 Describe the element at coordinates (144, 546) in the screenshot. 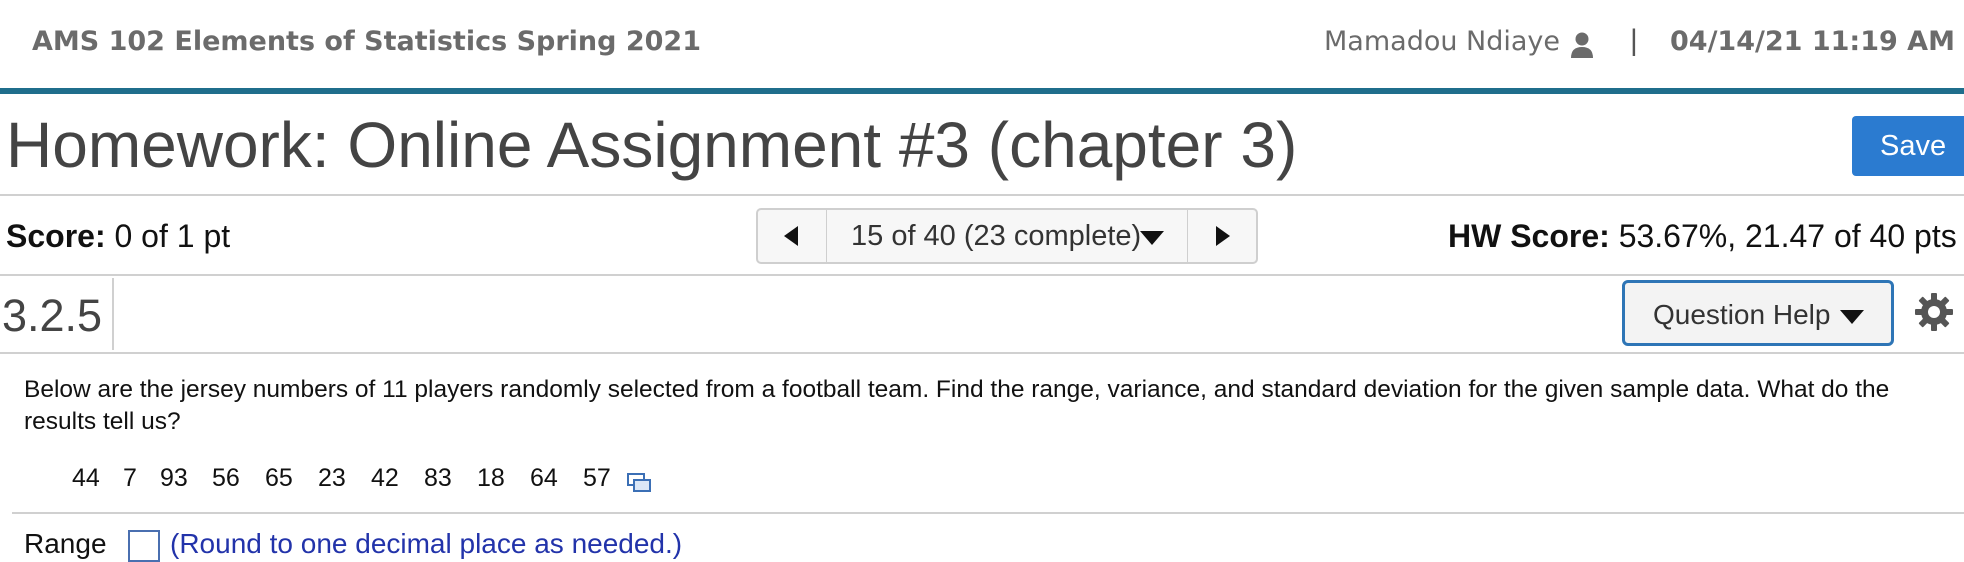

I see `range-answer-input` at that location.